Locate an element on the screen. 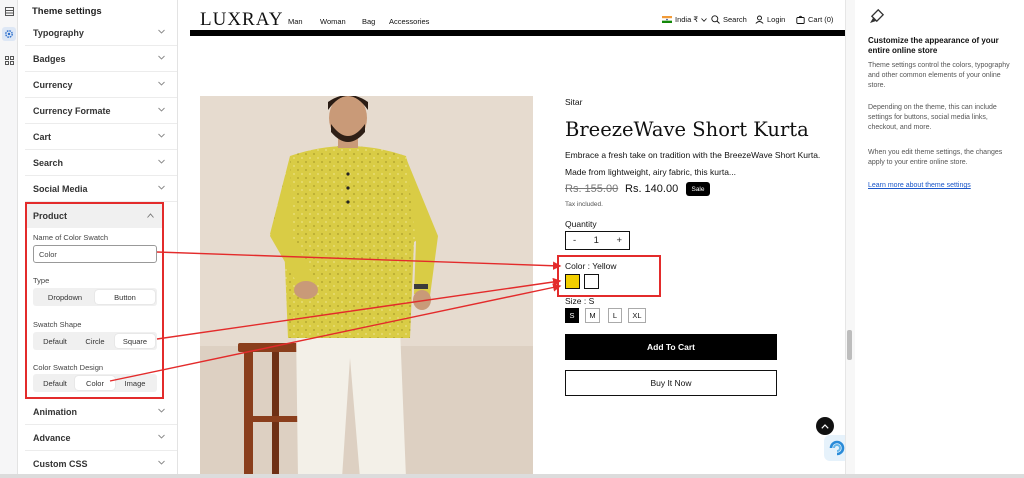 The width and height of the screenshot is (1024, 478). color-label: Color : Yellow is located at coordinates (591, 266).